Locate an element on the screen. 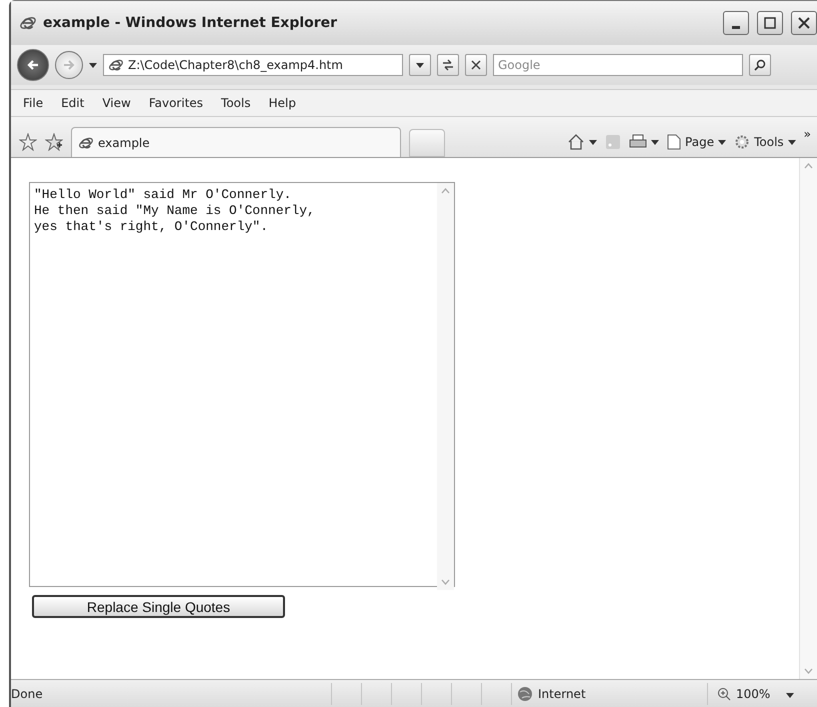 This screenshot has height=707, width=817. stop-button is located at coordinates (476, 65).